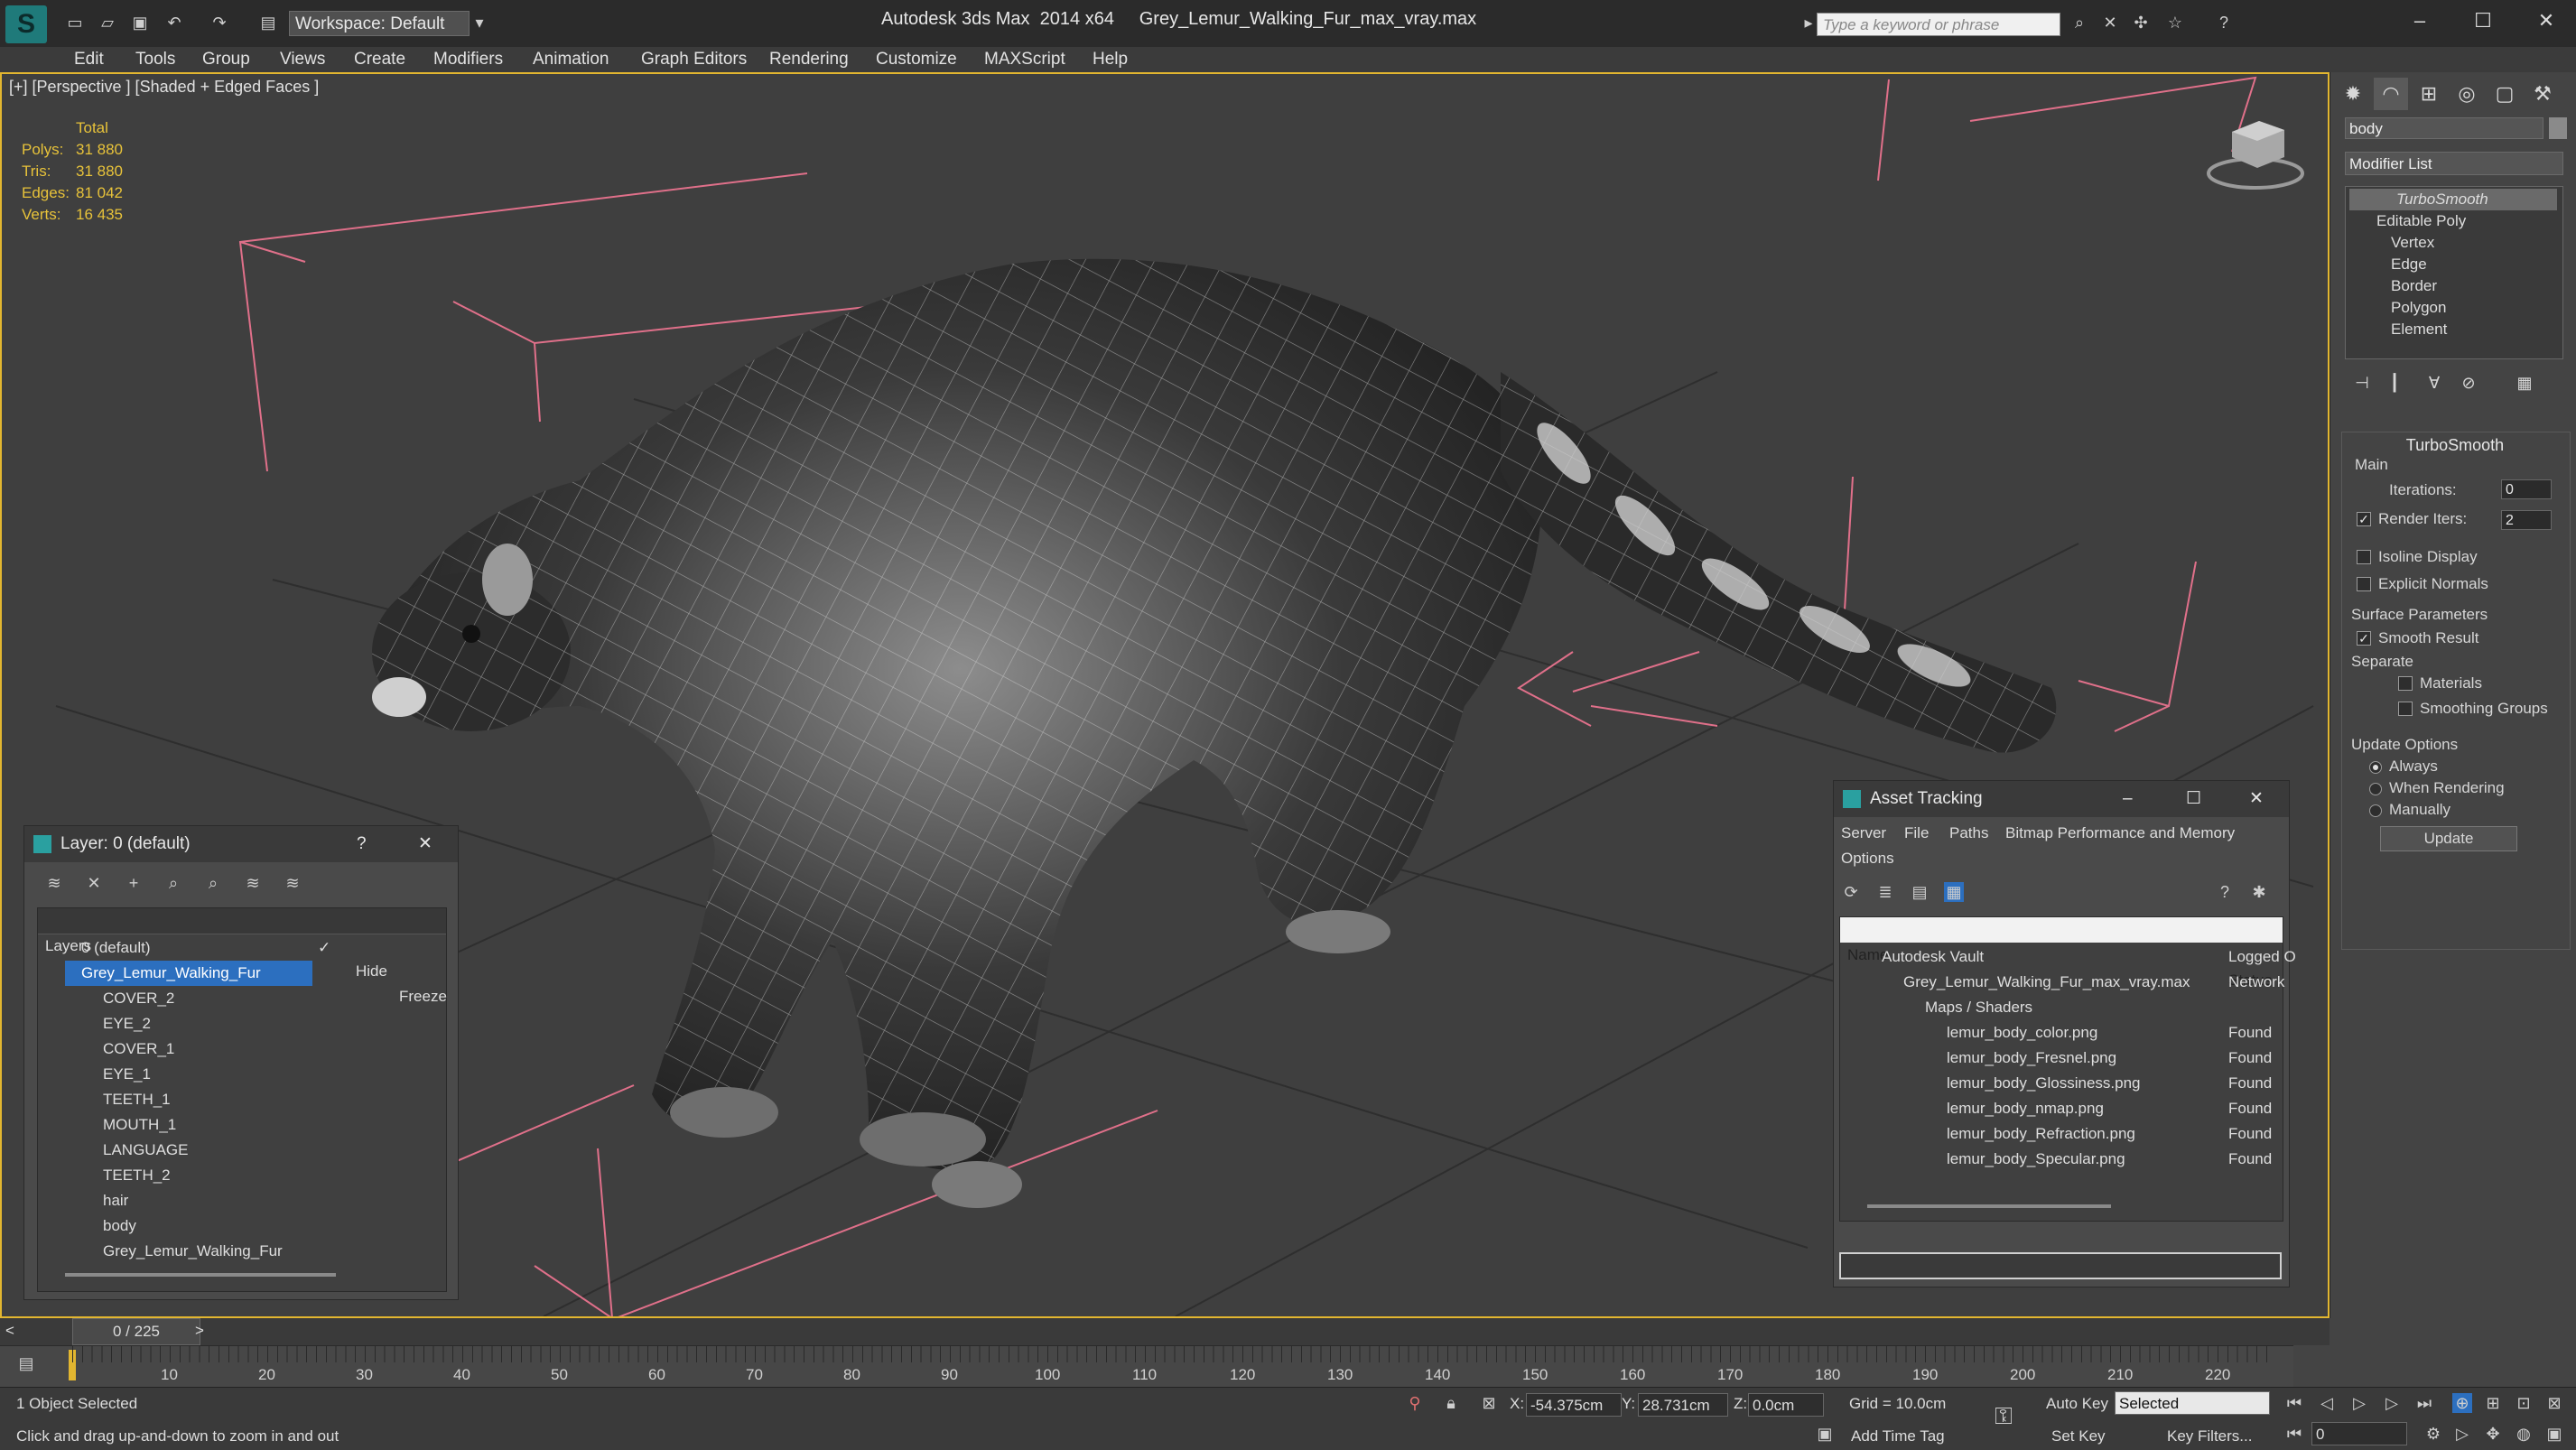 This screenshot has height=1450, width=2576. What do you see at coordinates (2128, 799) in the screenshot?
I see `minimize-icon: –` at bounding box center [2128, 799].